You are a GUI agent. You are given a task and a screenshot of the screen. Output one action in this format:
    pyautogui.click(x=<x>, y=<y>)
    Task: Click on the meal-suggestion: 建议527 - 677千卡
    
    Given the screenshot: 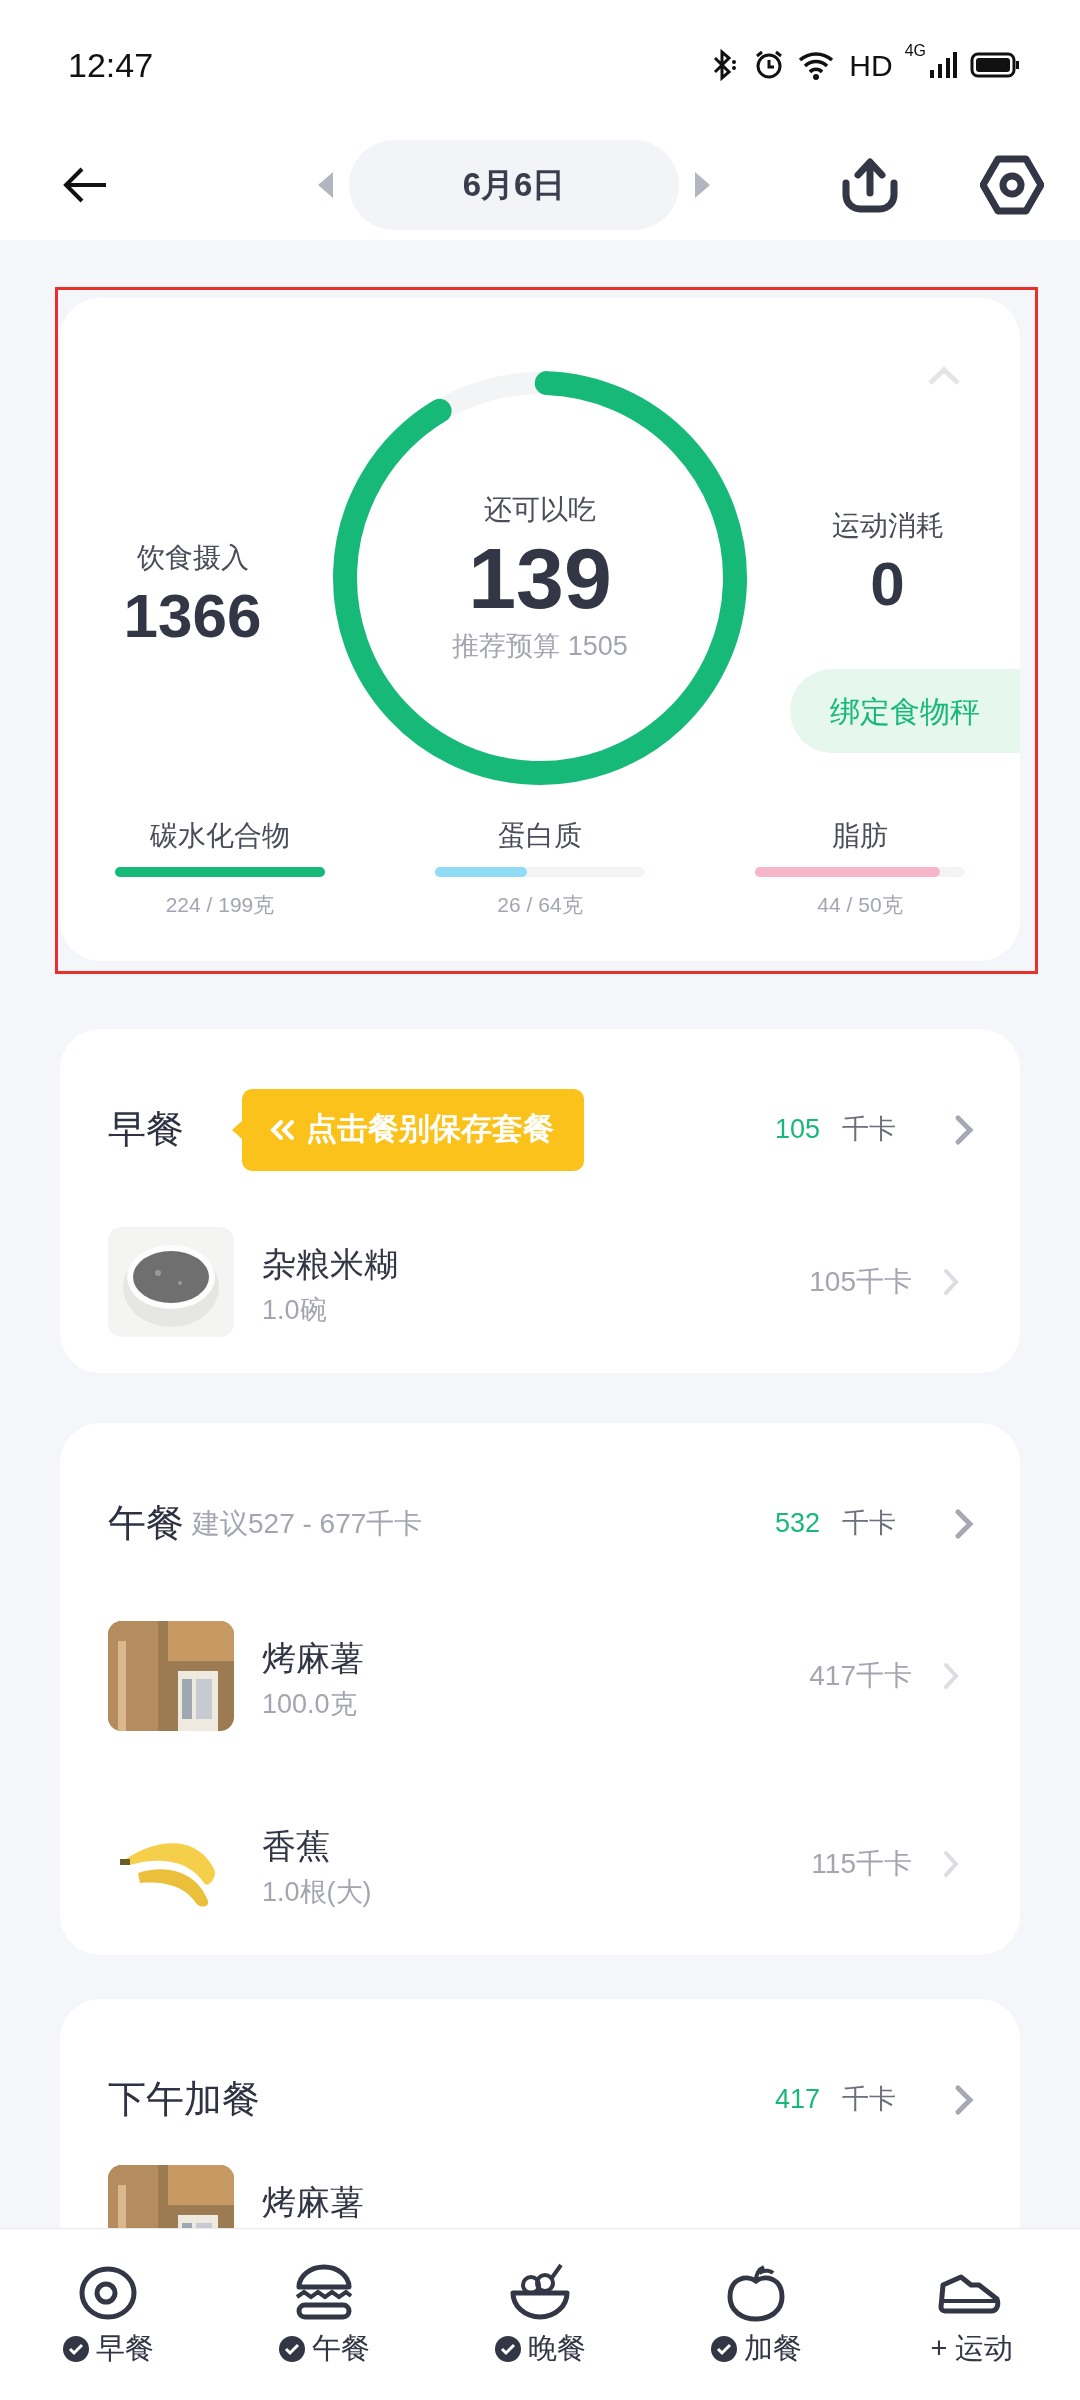 What is the action you would take?
    pyautogui.click(x=307, y=1523)
    